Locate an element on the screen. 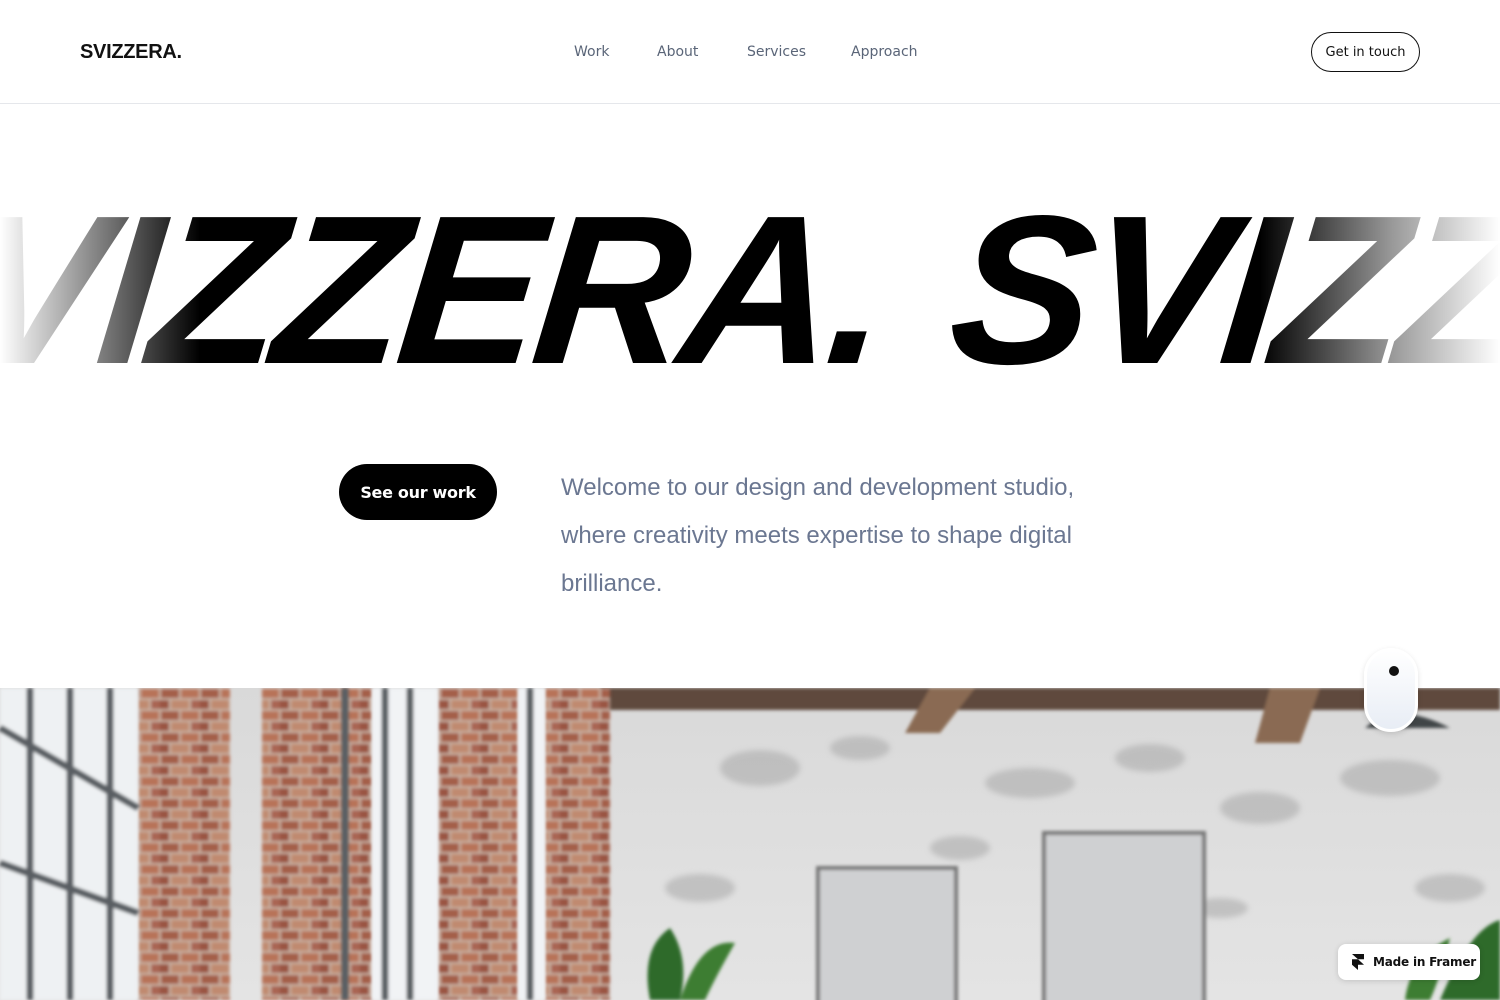 This screenshot has width=1500, height=1000. nav-link-work: Work is located at coordinates (615, 52).